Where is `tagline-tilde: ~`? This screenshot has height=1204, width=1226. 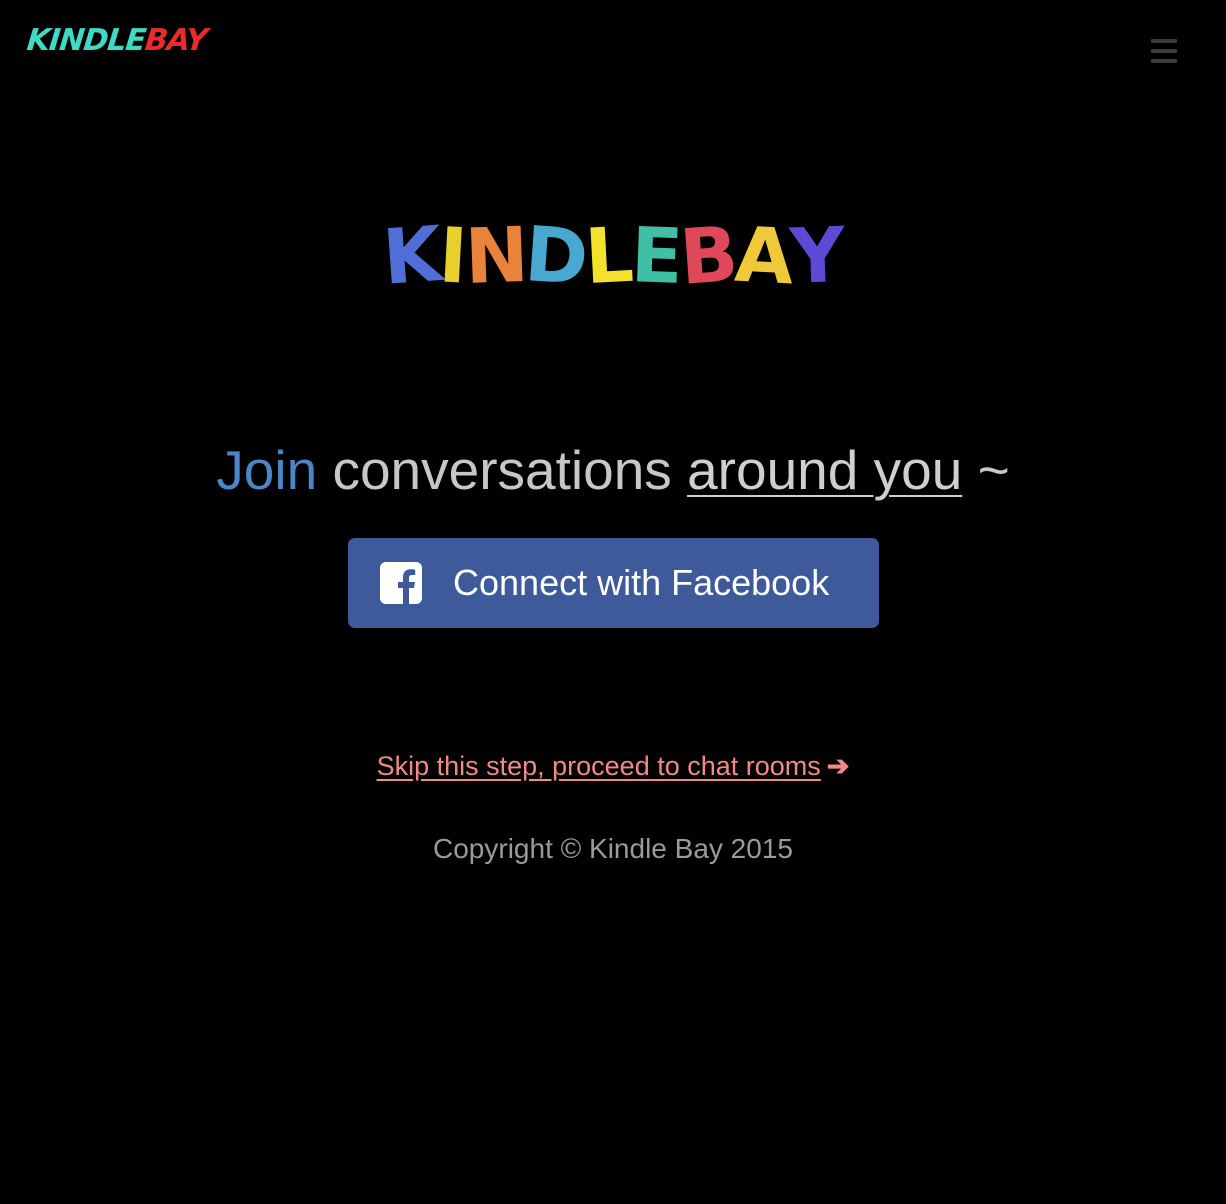 tagline-tilde: ~ is located at coordinates (993, 470).